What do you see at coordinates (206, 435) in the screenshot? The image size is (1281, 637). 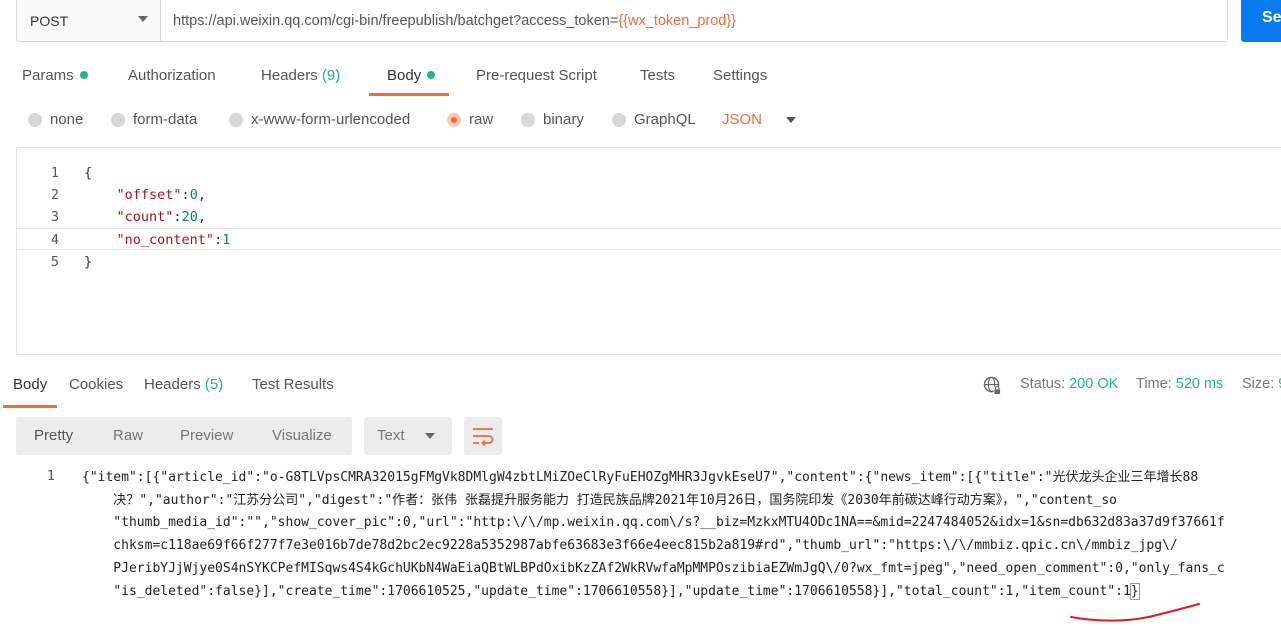 I see `view-preview-button: Preview` at bounding box center [206, 435].